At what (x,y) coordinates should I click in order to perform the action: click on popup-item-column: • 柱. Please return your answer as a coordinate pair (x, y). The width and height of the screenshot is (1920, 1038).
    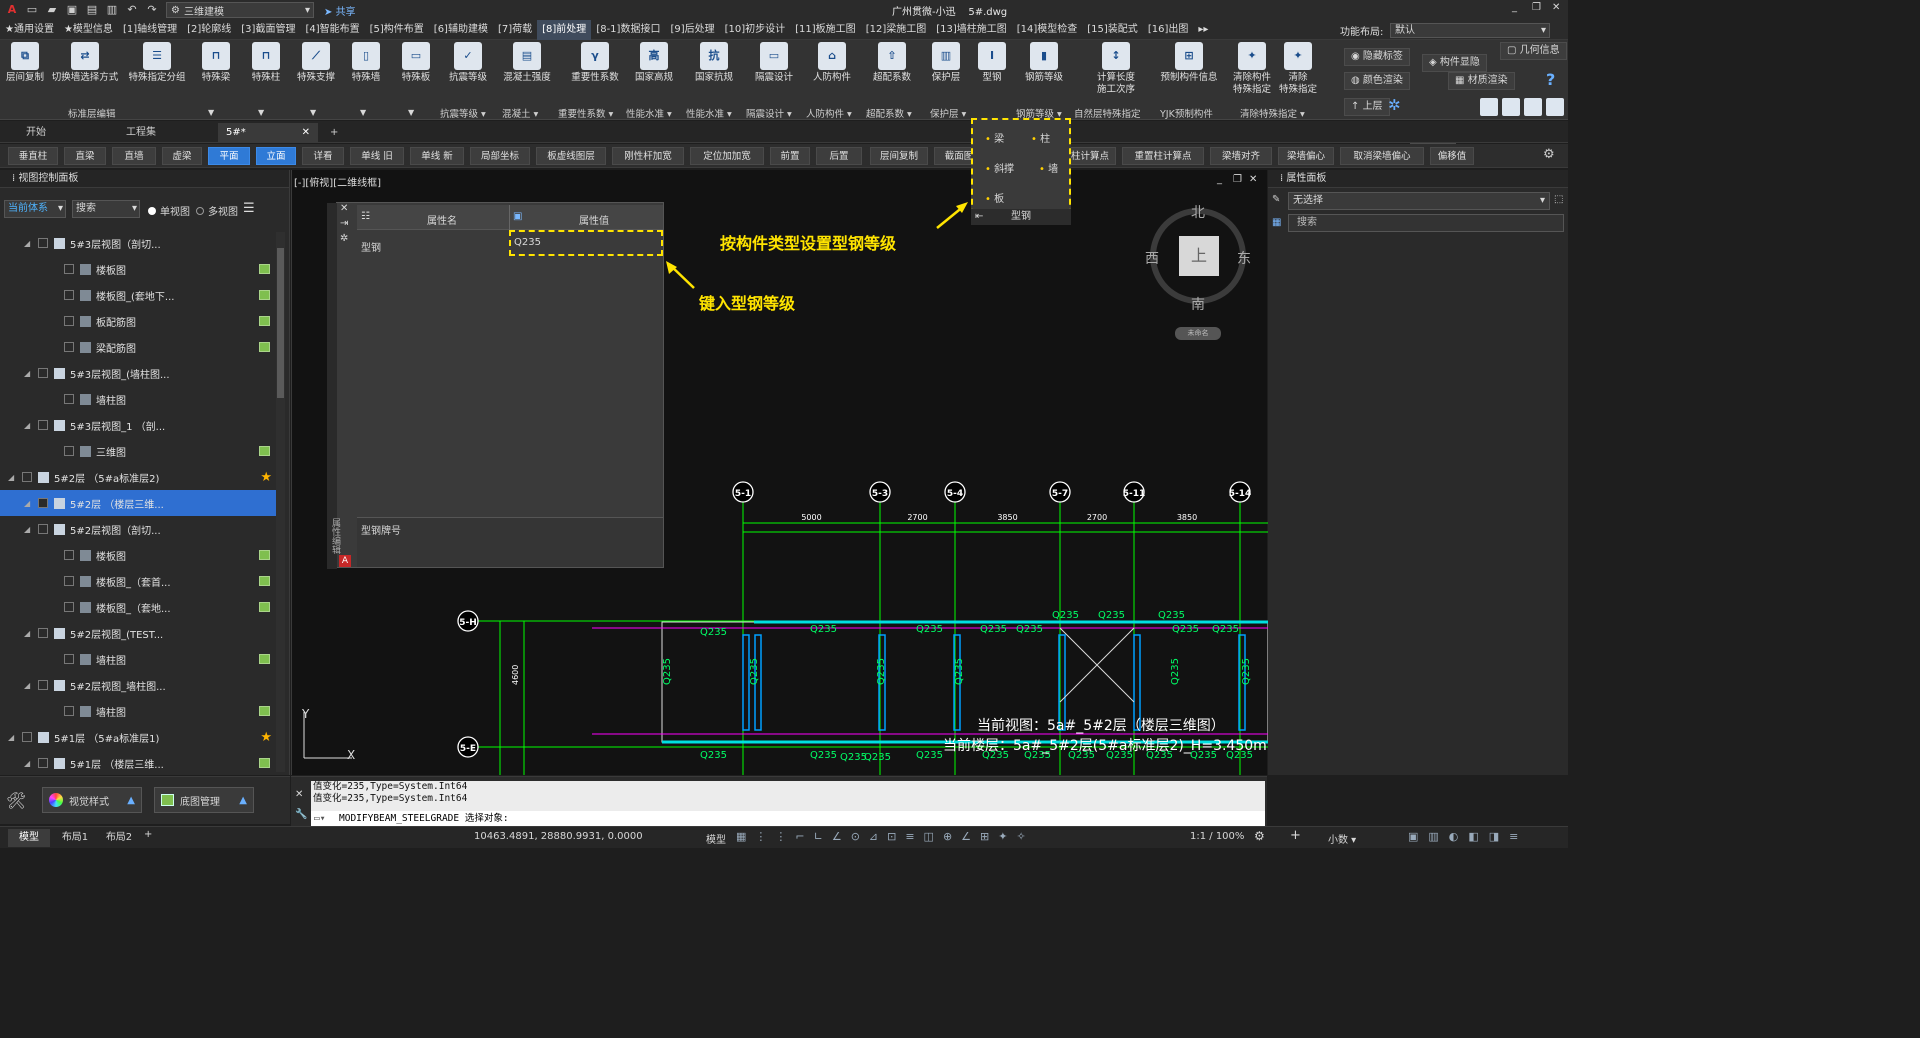
    Looking at the image, I should click on (1040, 137).